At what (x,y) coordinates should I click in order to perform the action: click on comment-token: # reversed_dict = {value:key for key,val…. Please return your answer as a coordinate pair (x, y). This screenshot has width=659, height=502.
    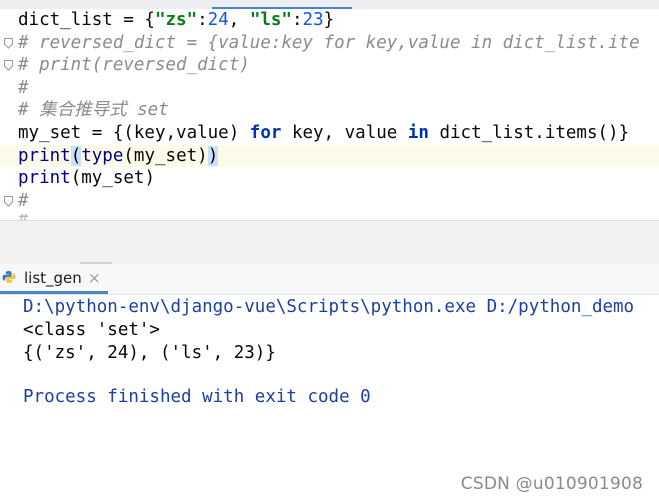
    Looking at the image, I should click on (329, 42).